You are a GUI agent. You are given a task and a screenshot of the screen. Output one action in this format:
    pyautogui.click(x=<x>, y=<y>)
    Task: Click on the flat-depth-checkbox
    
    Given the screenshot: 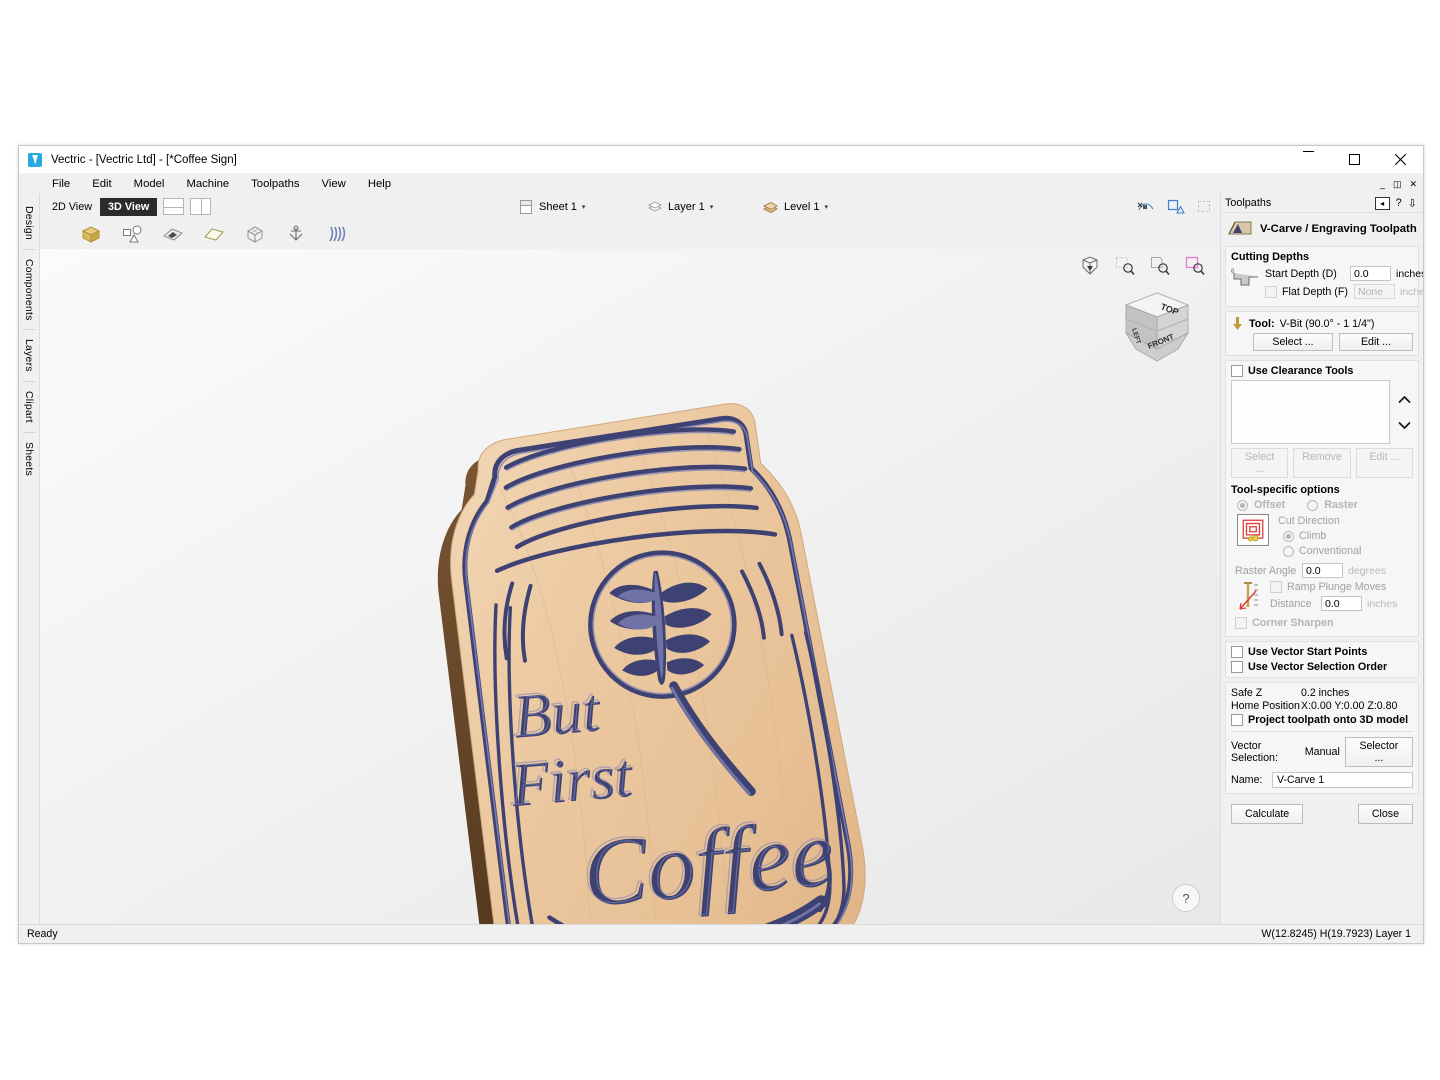 What is the action you would take?
    pyautogui.click(x=1271, y=291)
    